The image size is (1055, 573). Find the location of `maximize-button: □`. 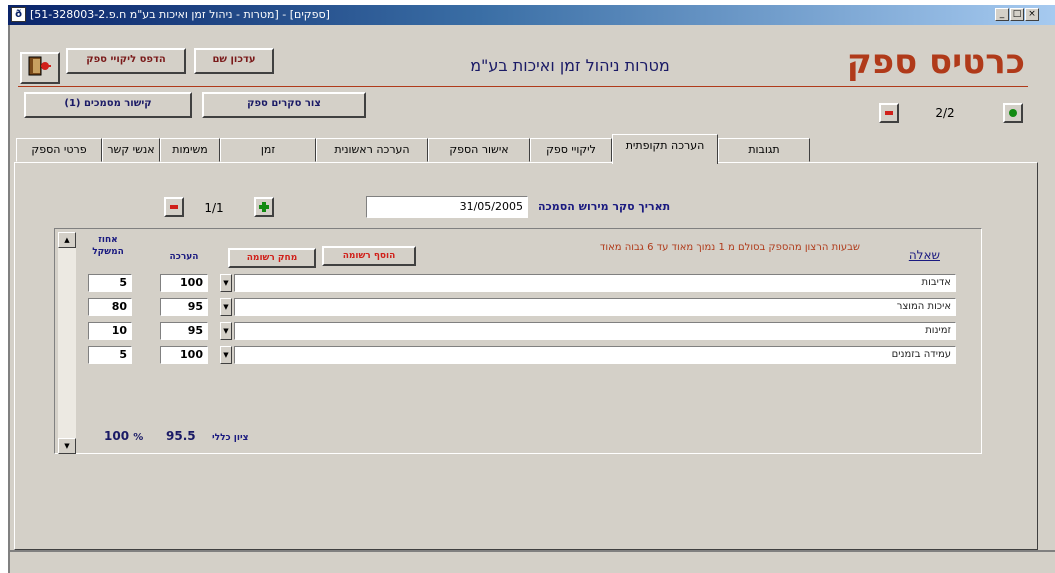

maximize-button: □ is located at coordinates (1017, 14).